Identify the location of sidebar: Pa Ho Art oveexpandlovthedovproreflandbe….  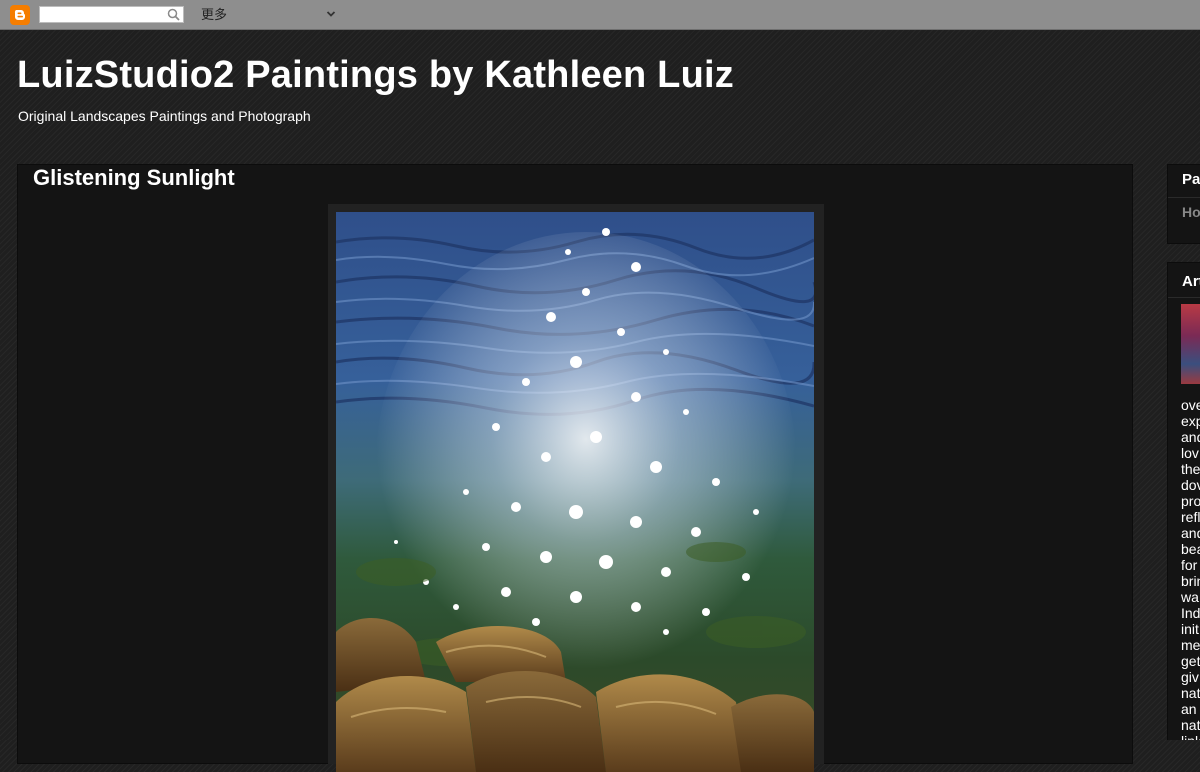
(1183, 452).